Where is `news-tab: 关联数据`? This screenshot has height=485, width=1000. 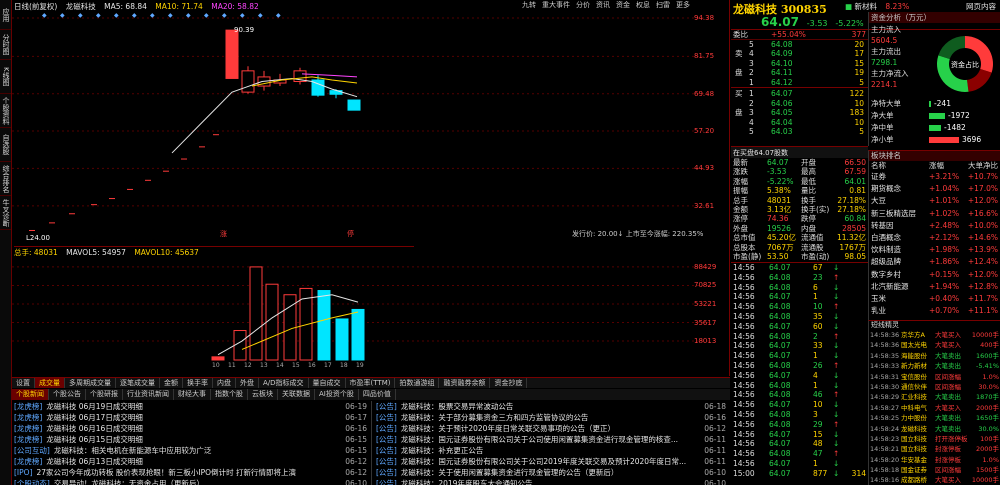 news-tab: 关联数据 is located at coordinates (296, 394).